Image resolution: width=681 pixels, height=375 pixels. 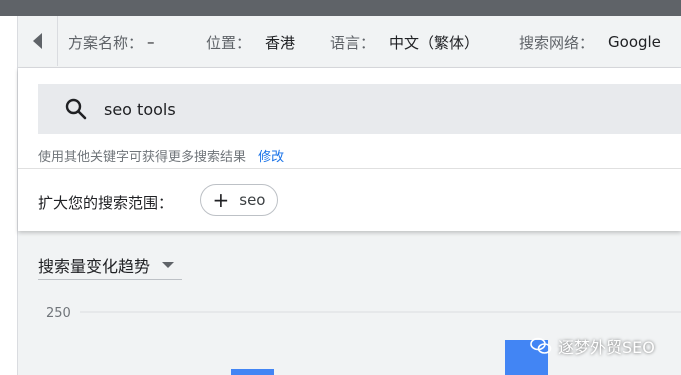 I want to click on network-label: 搜索网络：, so click(x=557, y=42).